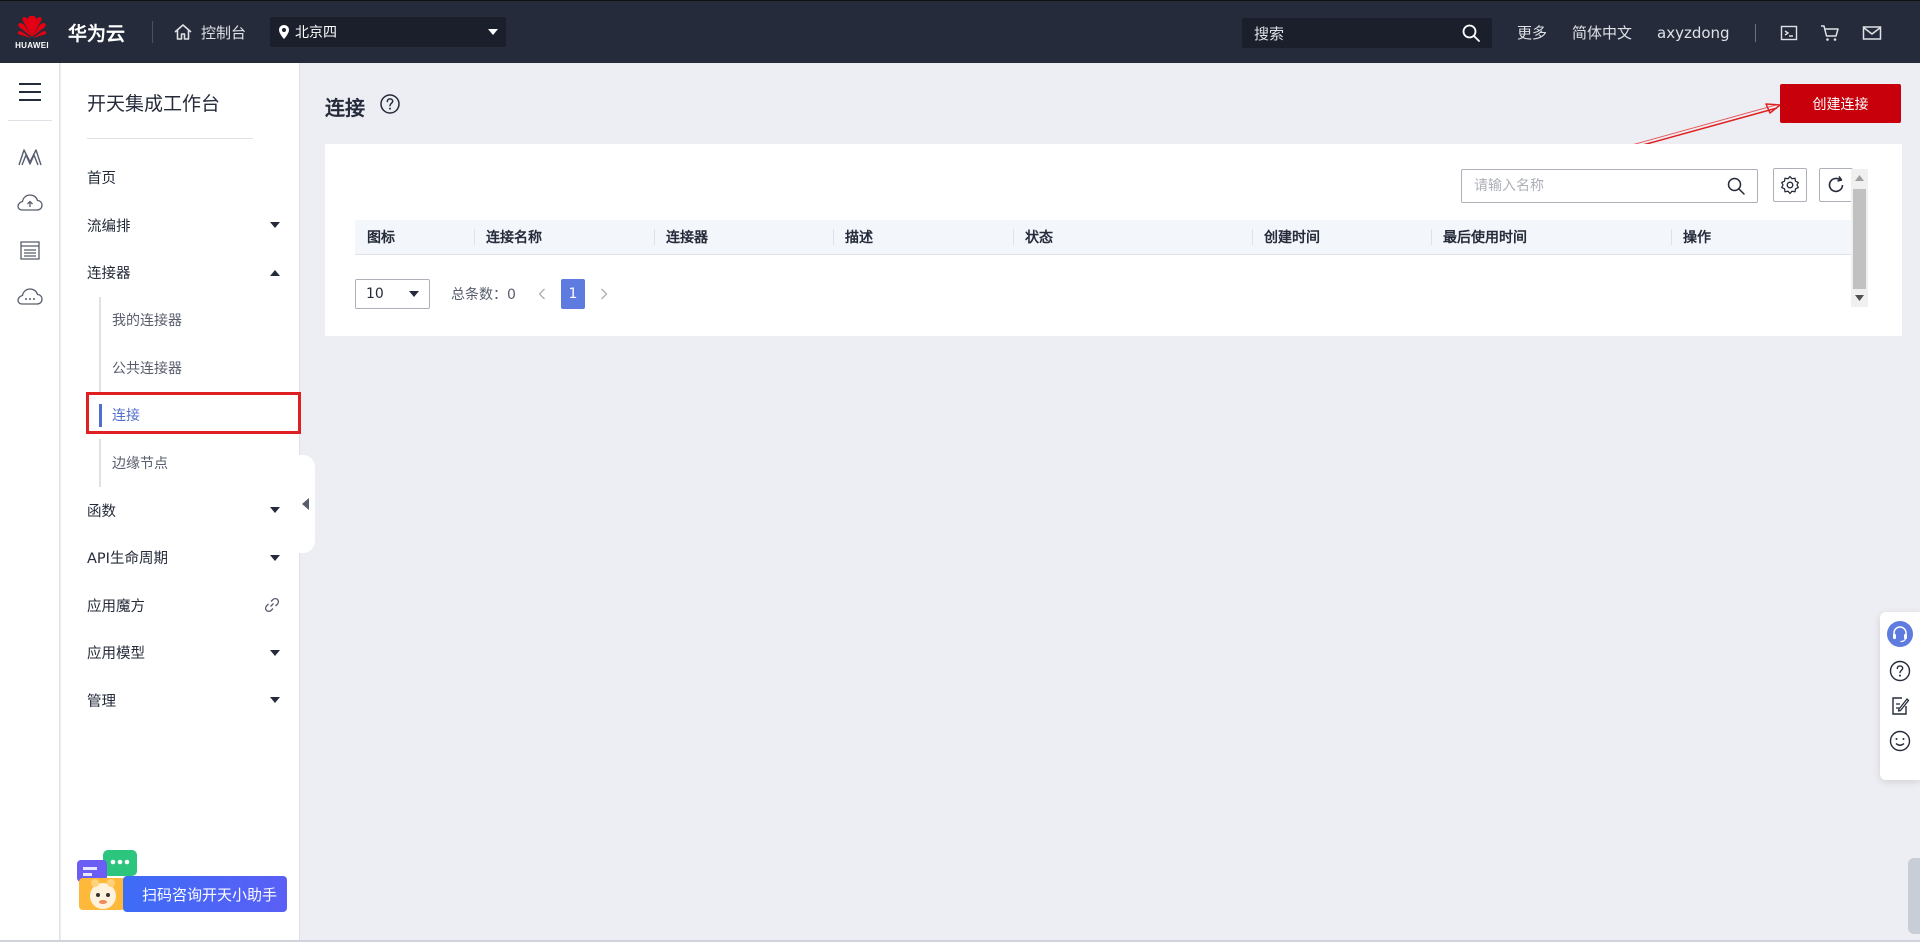  I want to click on sidebar-collapse-toggle, so click(305, 504).